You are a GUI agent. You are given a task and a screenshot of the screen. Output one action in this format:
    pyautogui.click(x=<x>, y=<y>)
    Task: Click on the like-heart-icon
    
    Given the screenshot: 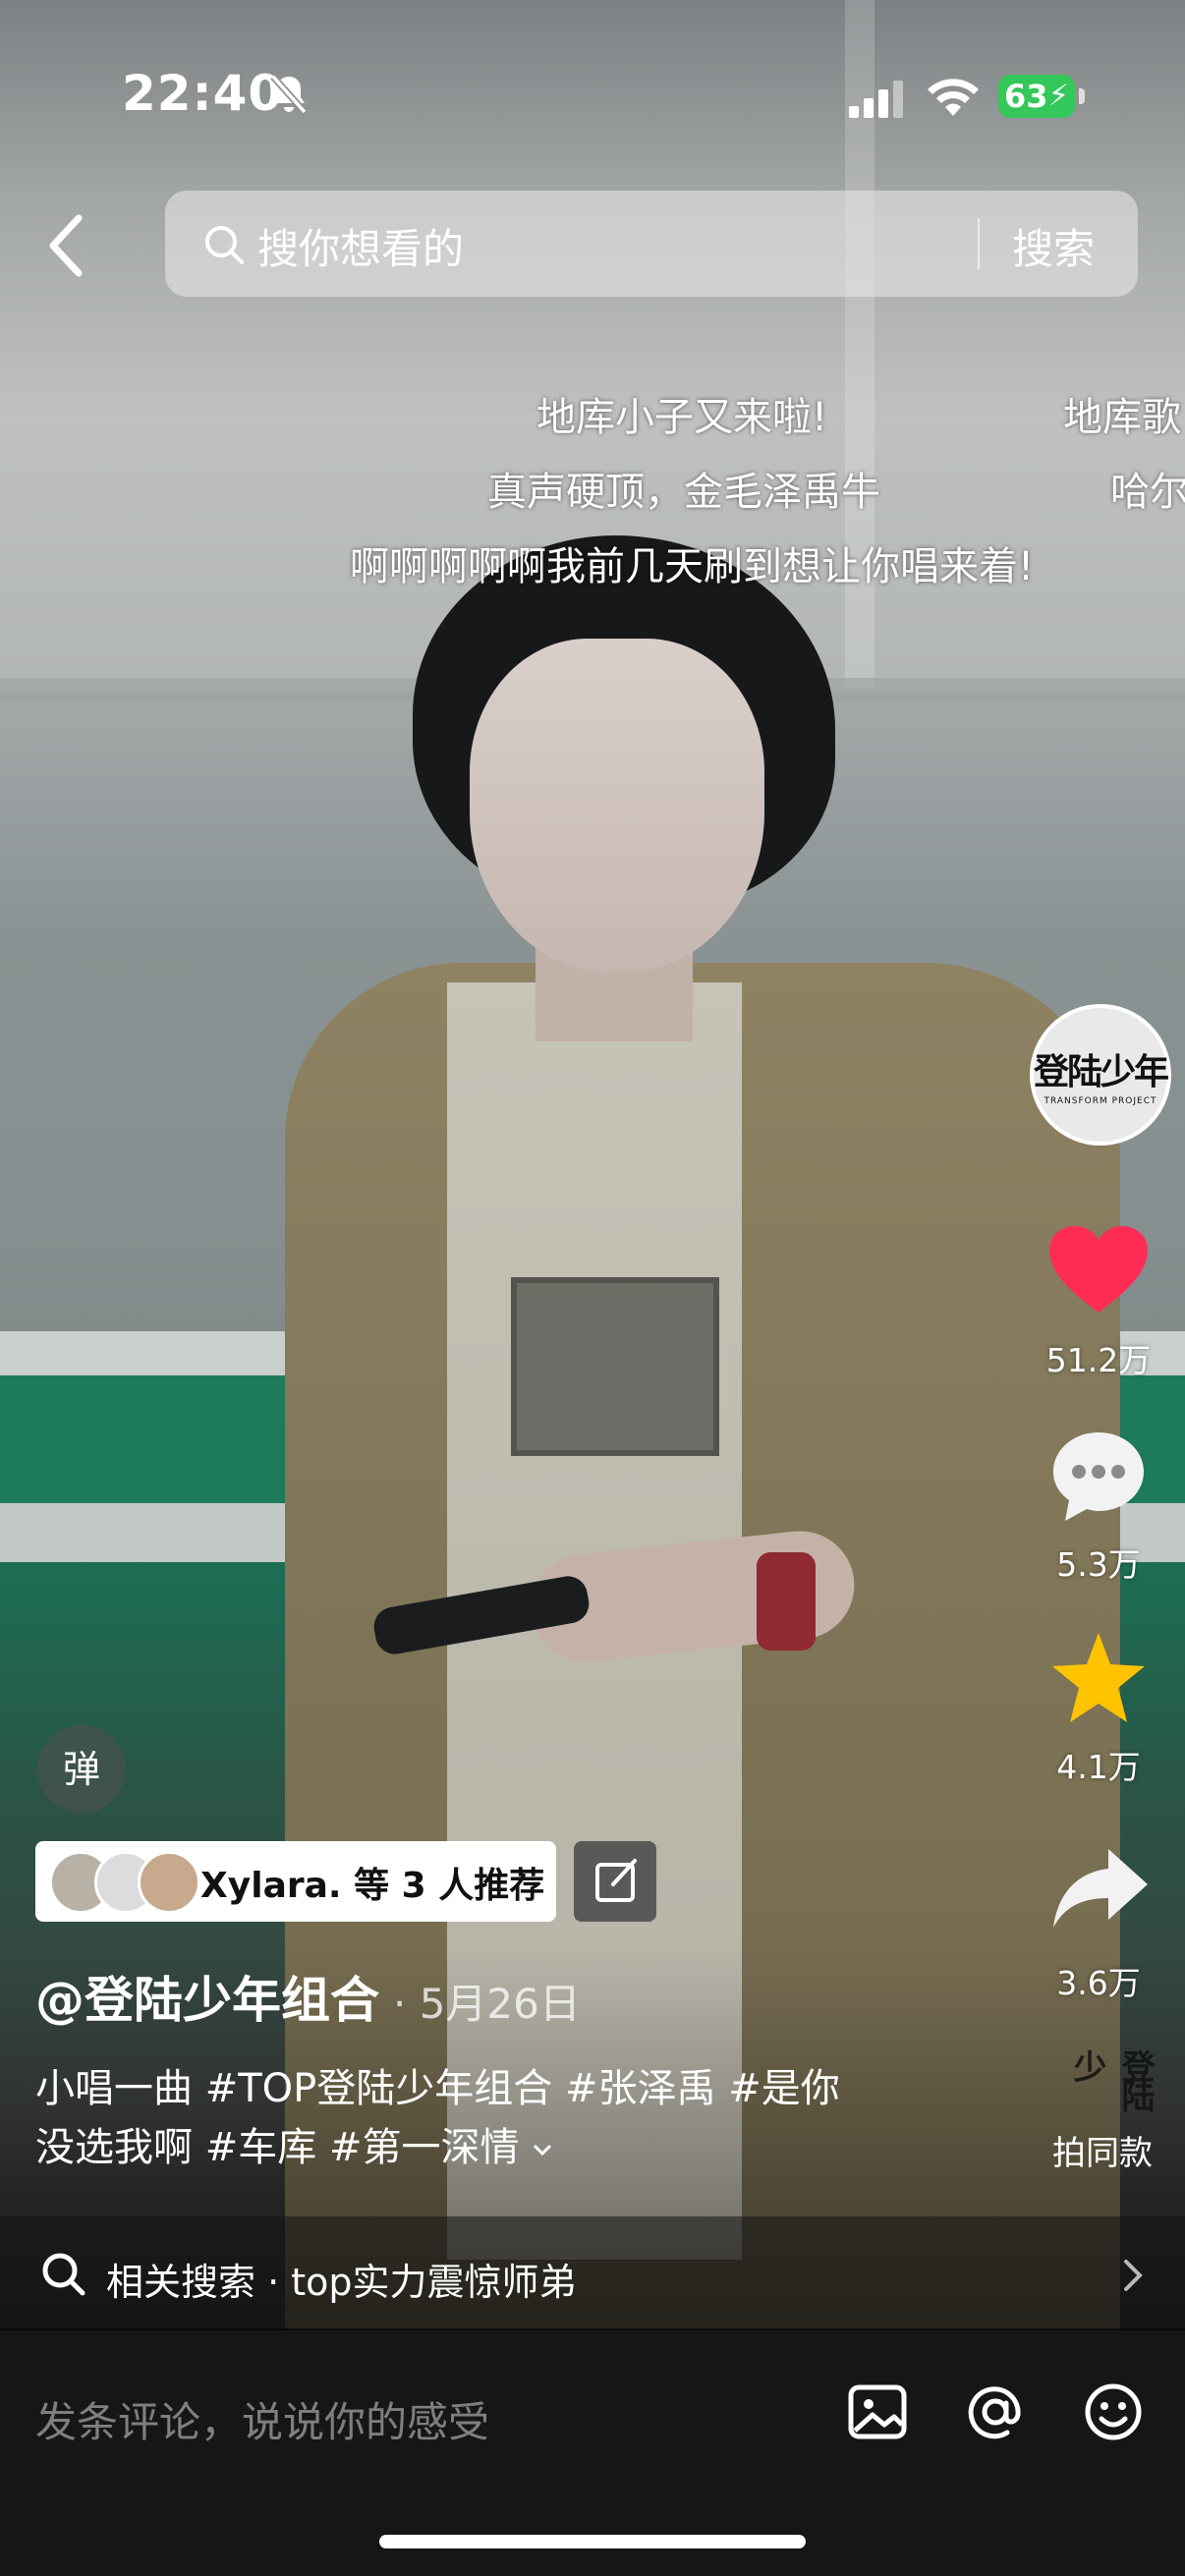 What is the action you would take?
    pyautogui.click(x=1099, y=1269)
    